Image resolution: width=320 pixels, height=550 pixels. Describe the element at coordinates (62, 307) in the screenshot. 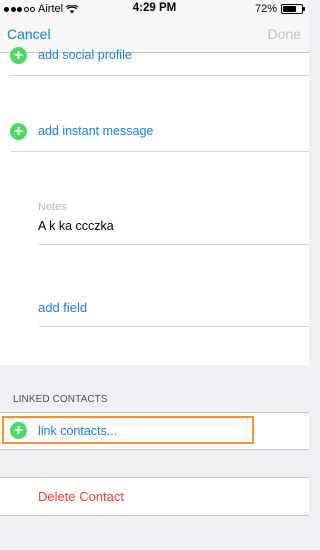

I see `add-field-button: add field` at that location.